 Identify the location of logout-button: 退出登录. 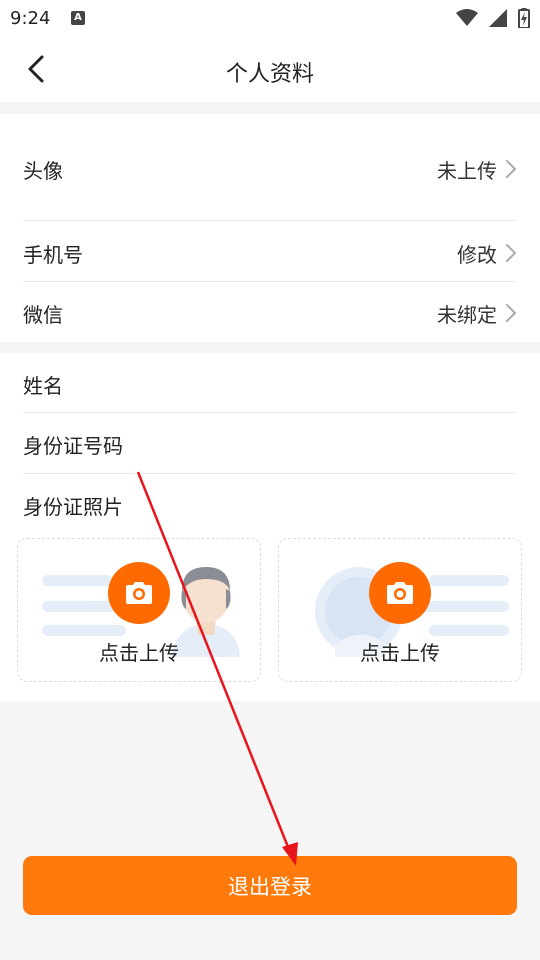
(270, 885).